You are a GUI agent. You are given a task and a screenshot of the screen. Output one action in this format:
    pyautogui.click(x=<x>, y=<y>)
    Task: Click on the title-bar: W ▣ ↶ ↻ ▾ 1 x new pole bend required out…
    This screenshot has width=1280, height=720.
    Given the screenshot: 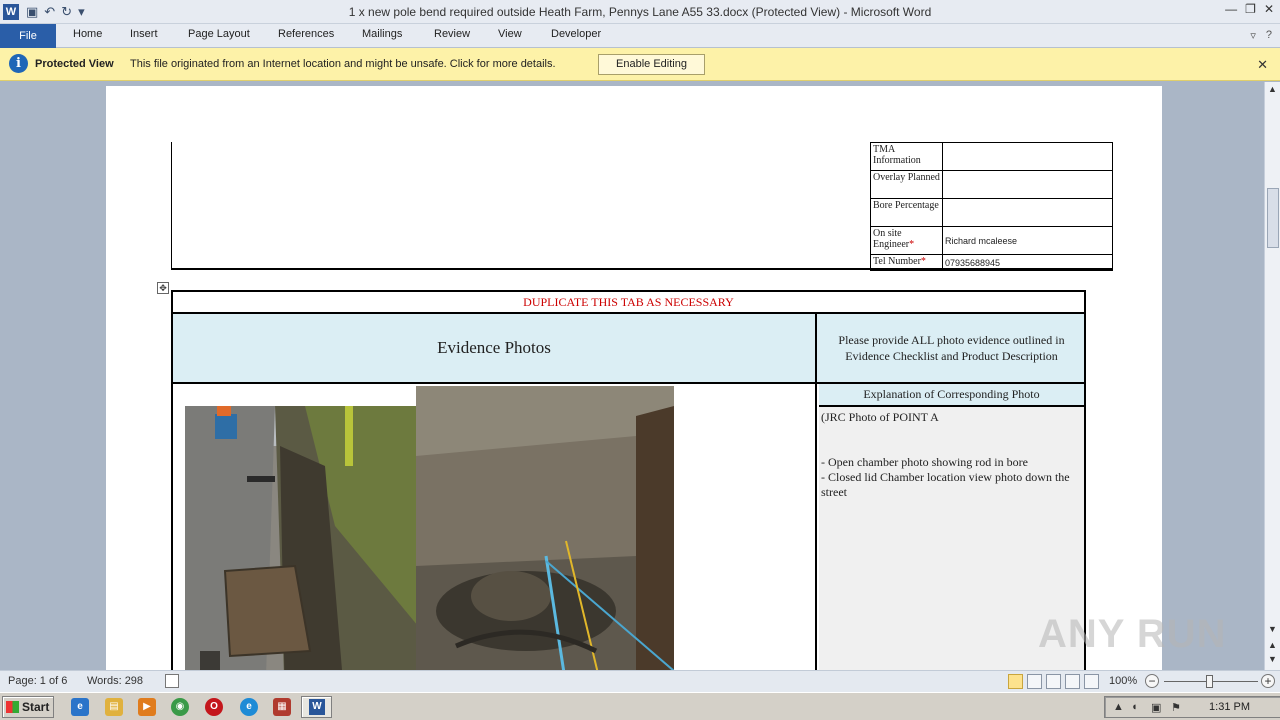 What is the action you would take?
    pyautogui.click(x=640, y=12)
    